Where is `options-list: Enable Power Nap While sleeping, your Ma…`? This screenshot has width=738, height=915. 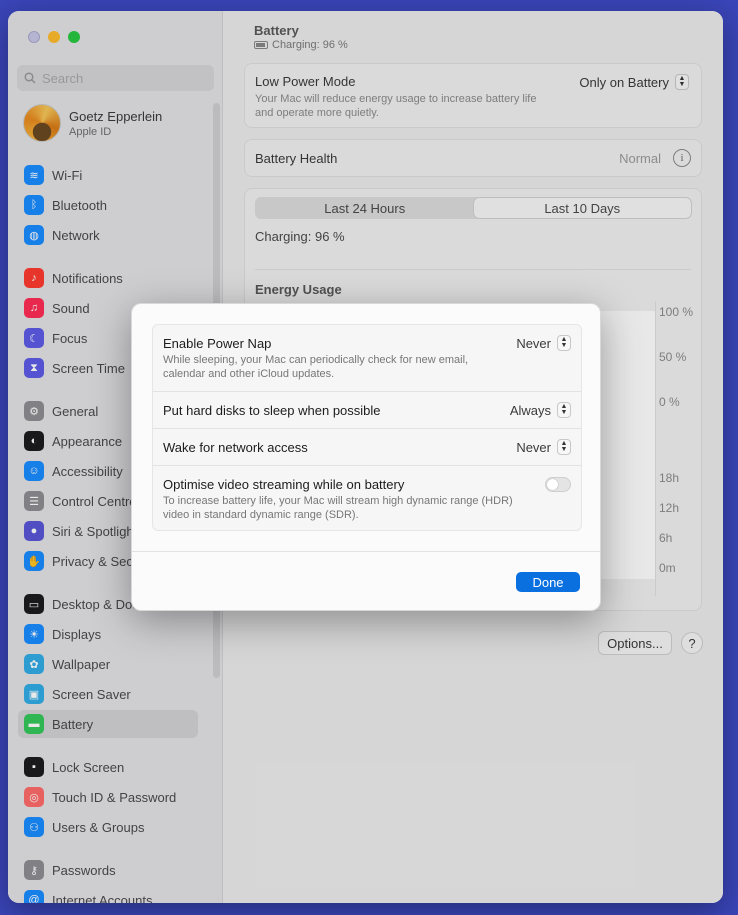 options-list: Enable Power Nap While sleeping, your Ma… is located at coordinates (367, 427).